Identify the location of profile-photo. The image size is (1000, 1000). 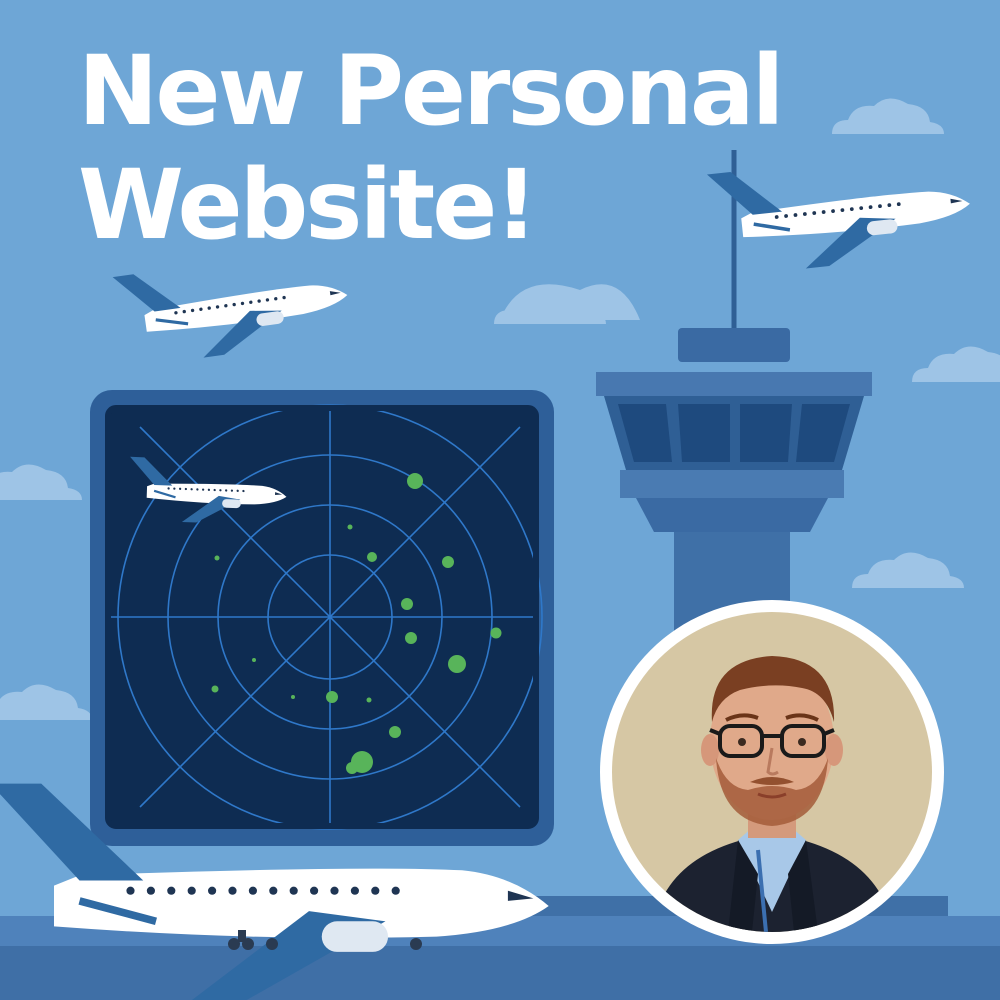
(772, 772).